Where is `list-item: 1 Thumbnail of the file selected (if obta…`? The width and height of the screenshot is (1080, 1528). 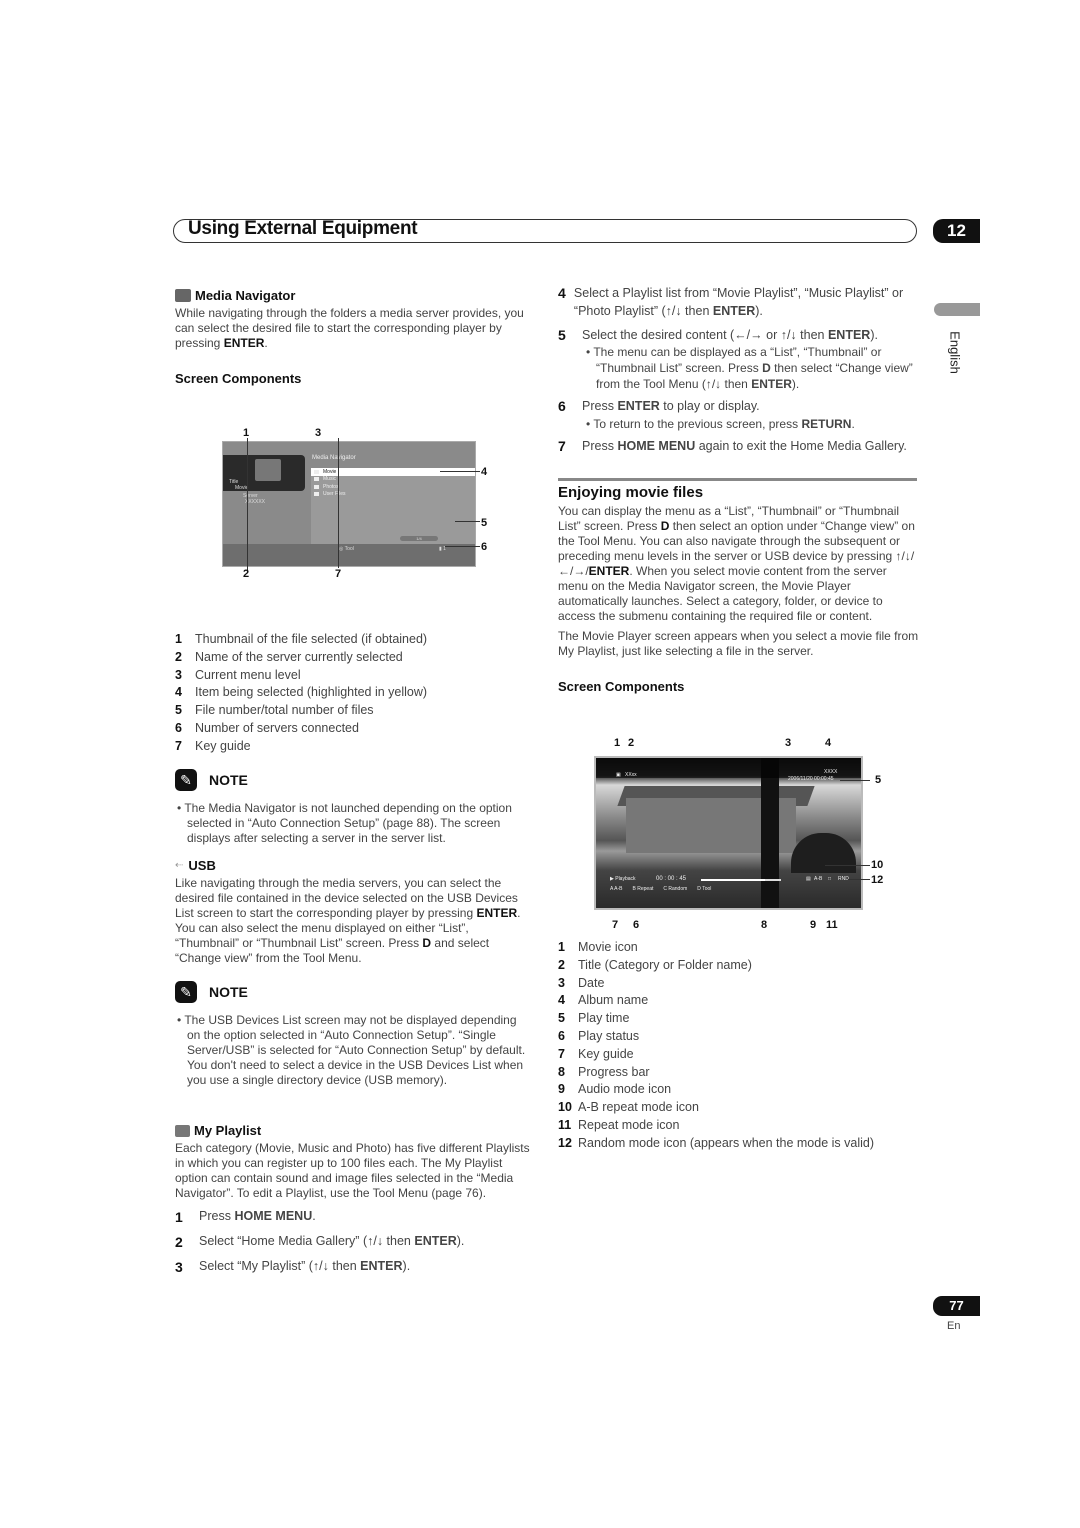 list-item: 1 Thumbnail of the file selected (if obta… is located at coordinates (301, 639).